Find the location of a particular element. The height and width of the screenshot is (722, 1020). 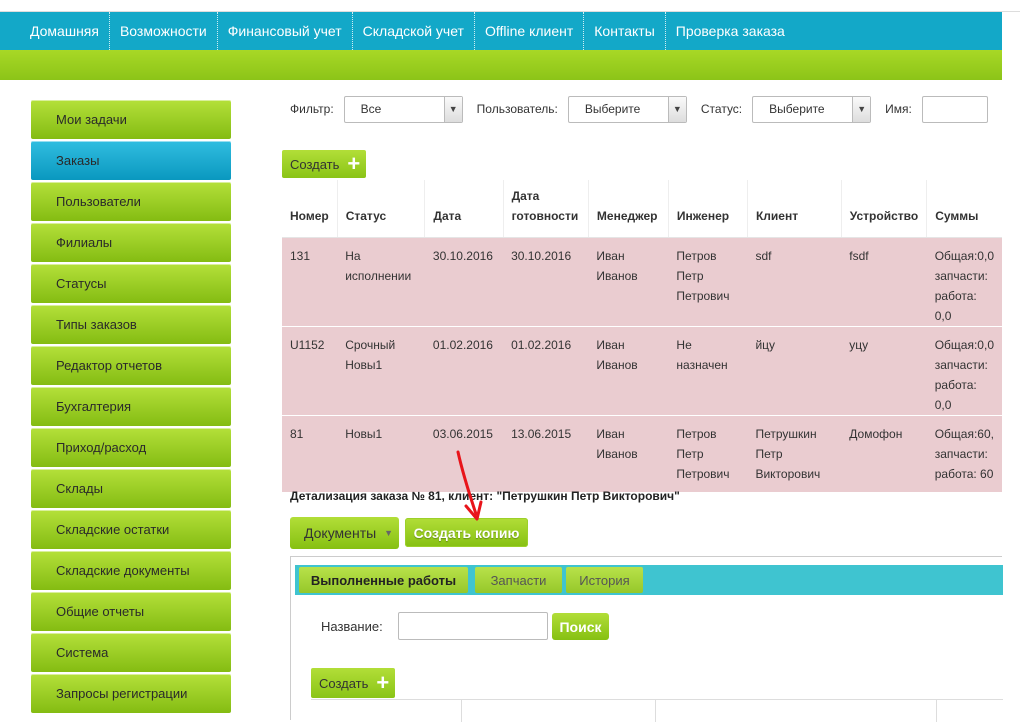

search-button-label: Поиск is located at coordinates (580, 626).